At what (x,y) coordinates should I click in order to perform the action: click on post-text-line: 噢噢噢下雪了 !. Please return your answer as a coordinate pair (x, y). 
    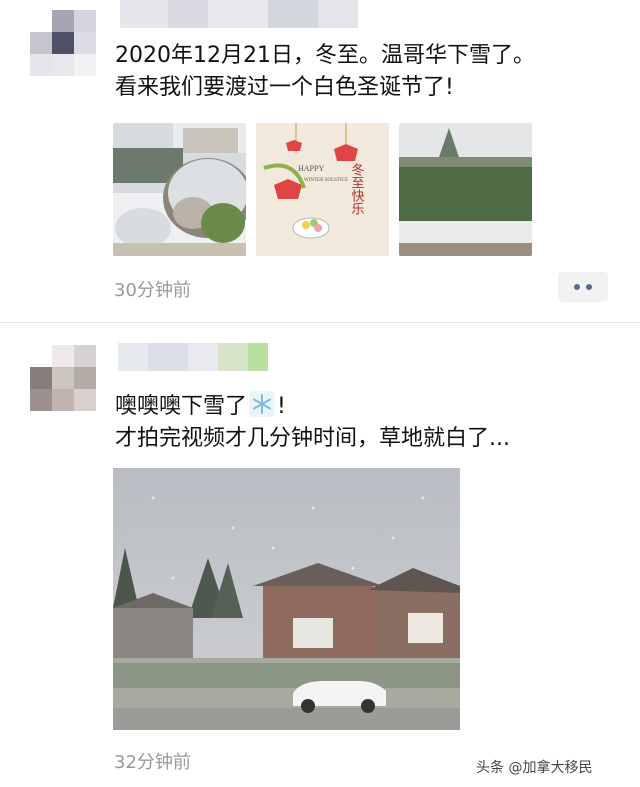
    Looking at the image, I should click on (312, 407).